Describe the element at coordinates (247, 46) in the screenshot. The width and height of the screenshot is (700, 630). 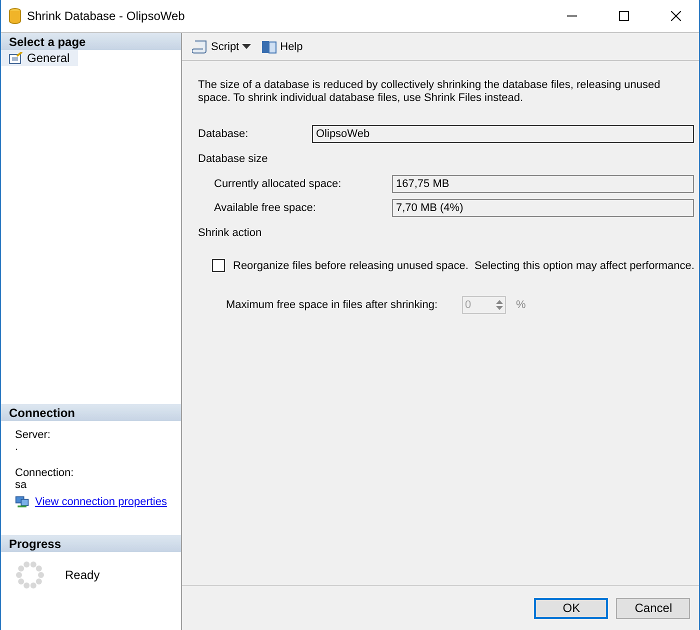
I see `caret-icon` at that location.